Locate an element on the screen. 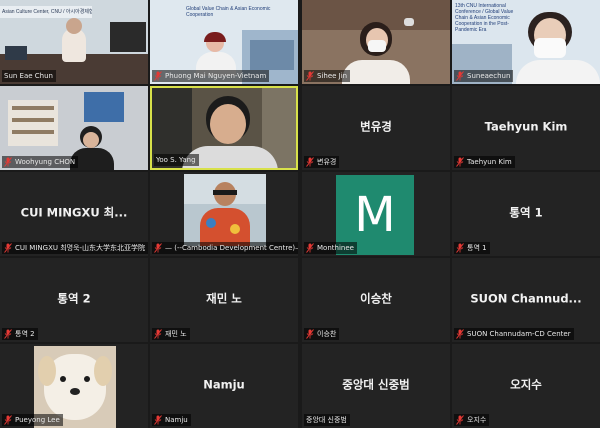 The width and height of the screenshot is (600, 428). participant-name: Monthinee is located at coordinates (335, 248).